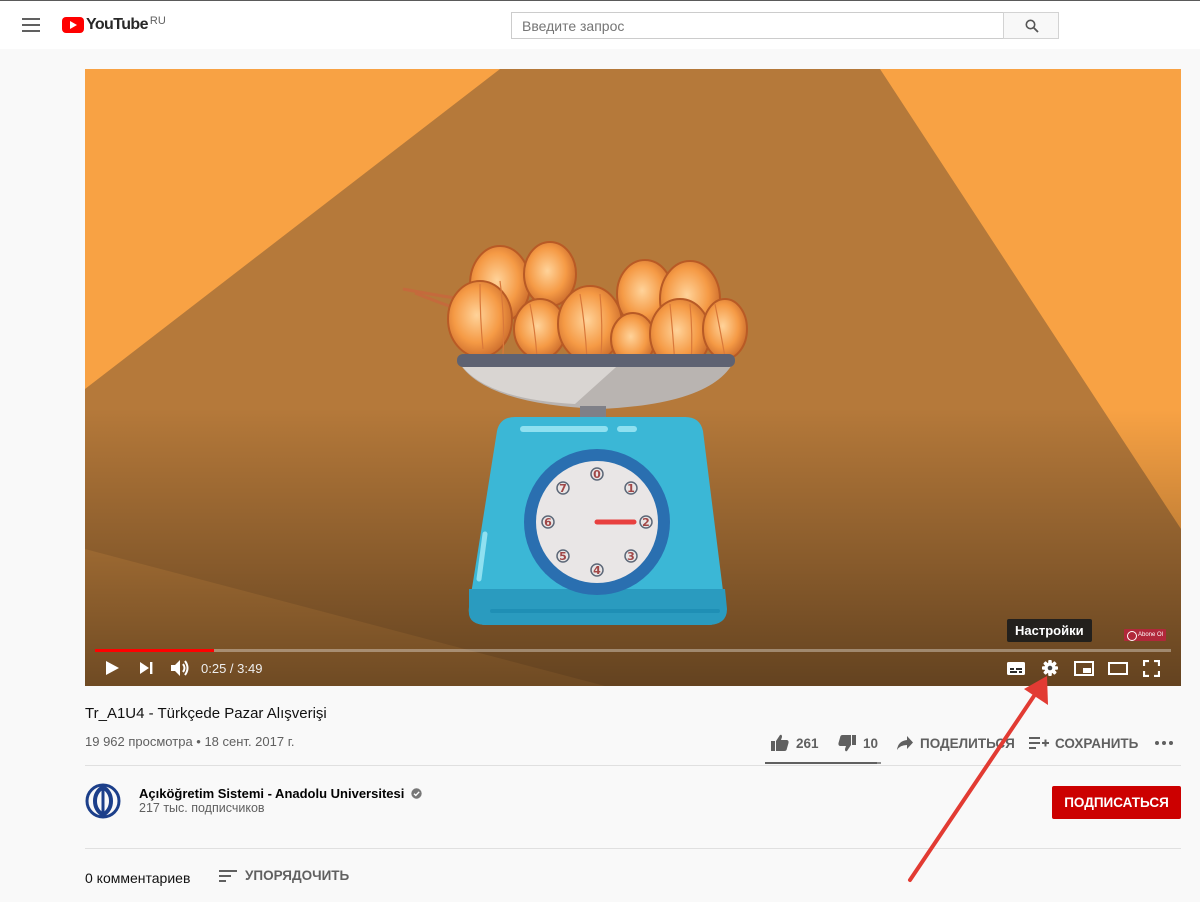  Describe the element at coordinates (138, 878) in the screenshot. I see `comments-count: 0 комментариев` at that location.